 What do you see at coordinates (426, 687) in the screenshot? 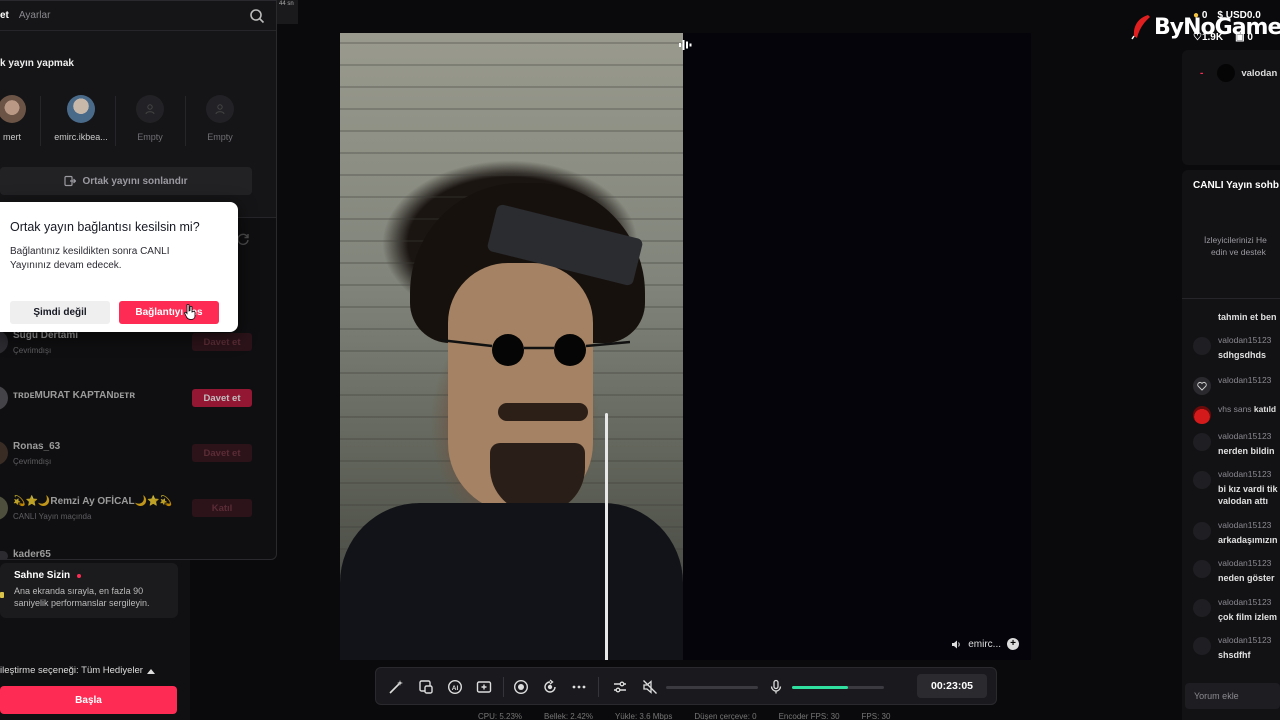
I see `scene-icon` at bounding box center [426, 687].